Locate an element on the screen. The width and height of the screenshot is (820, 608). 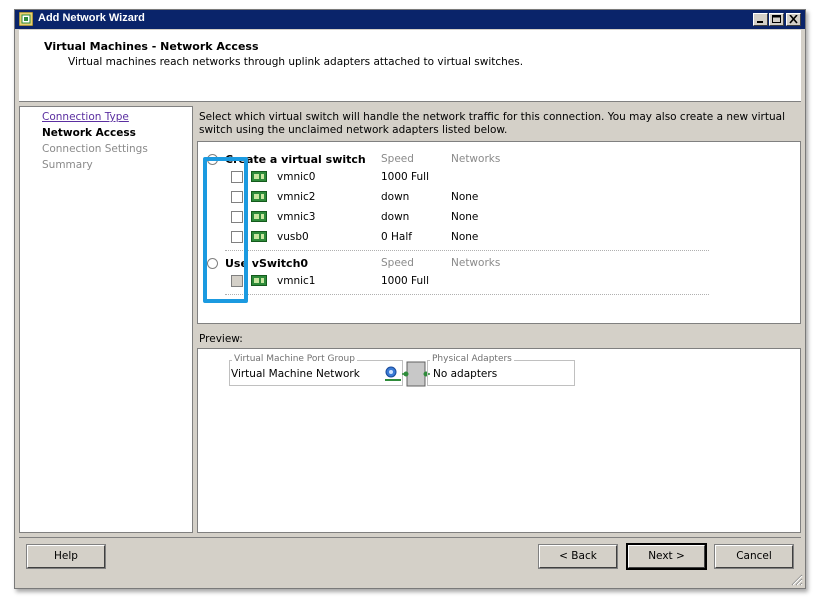
title-bar: Add Network Wizard is located at coordinates (410, 19).